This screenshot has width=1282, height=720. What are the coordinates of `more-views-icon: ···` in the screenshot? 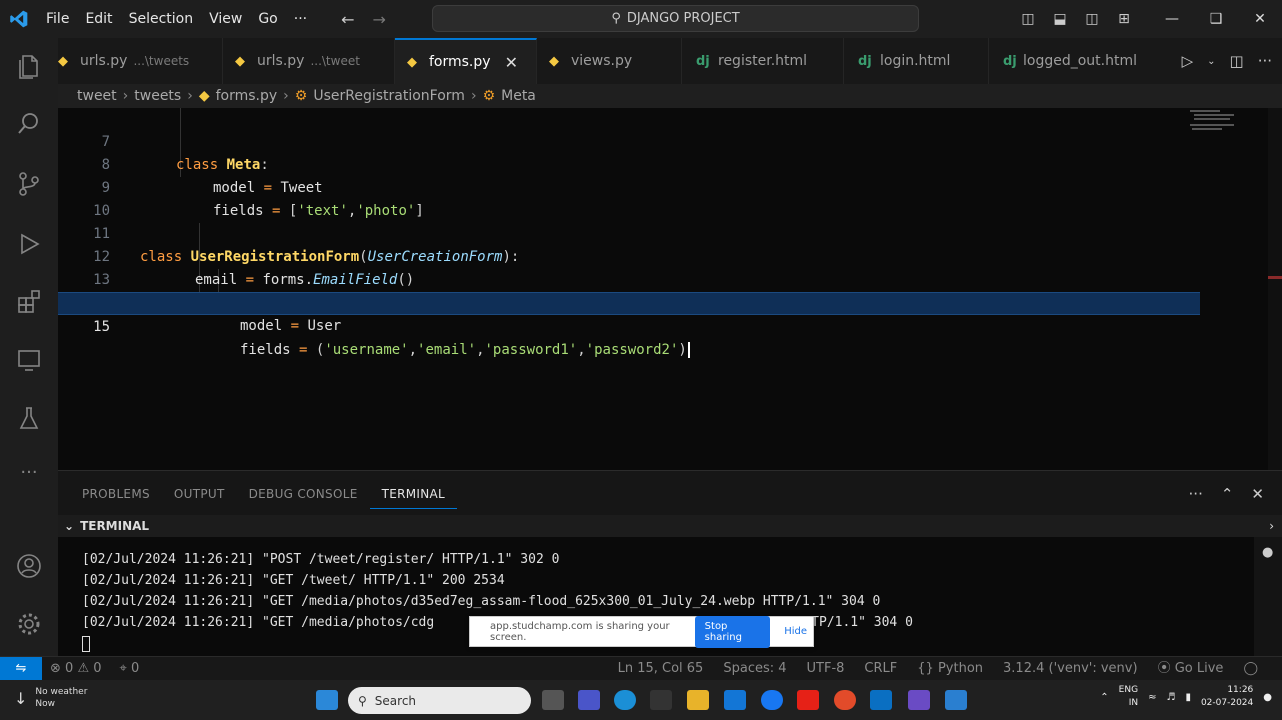 It's located at (29, 476).